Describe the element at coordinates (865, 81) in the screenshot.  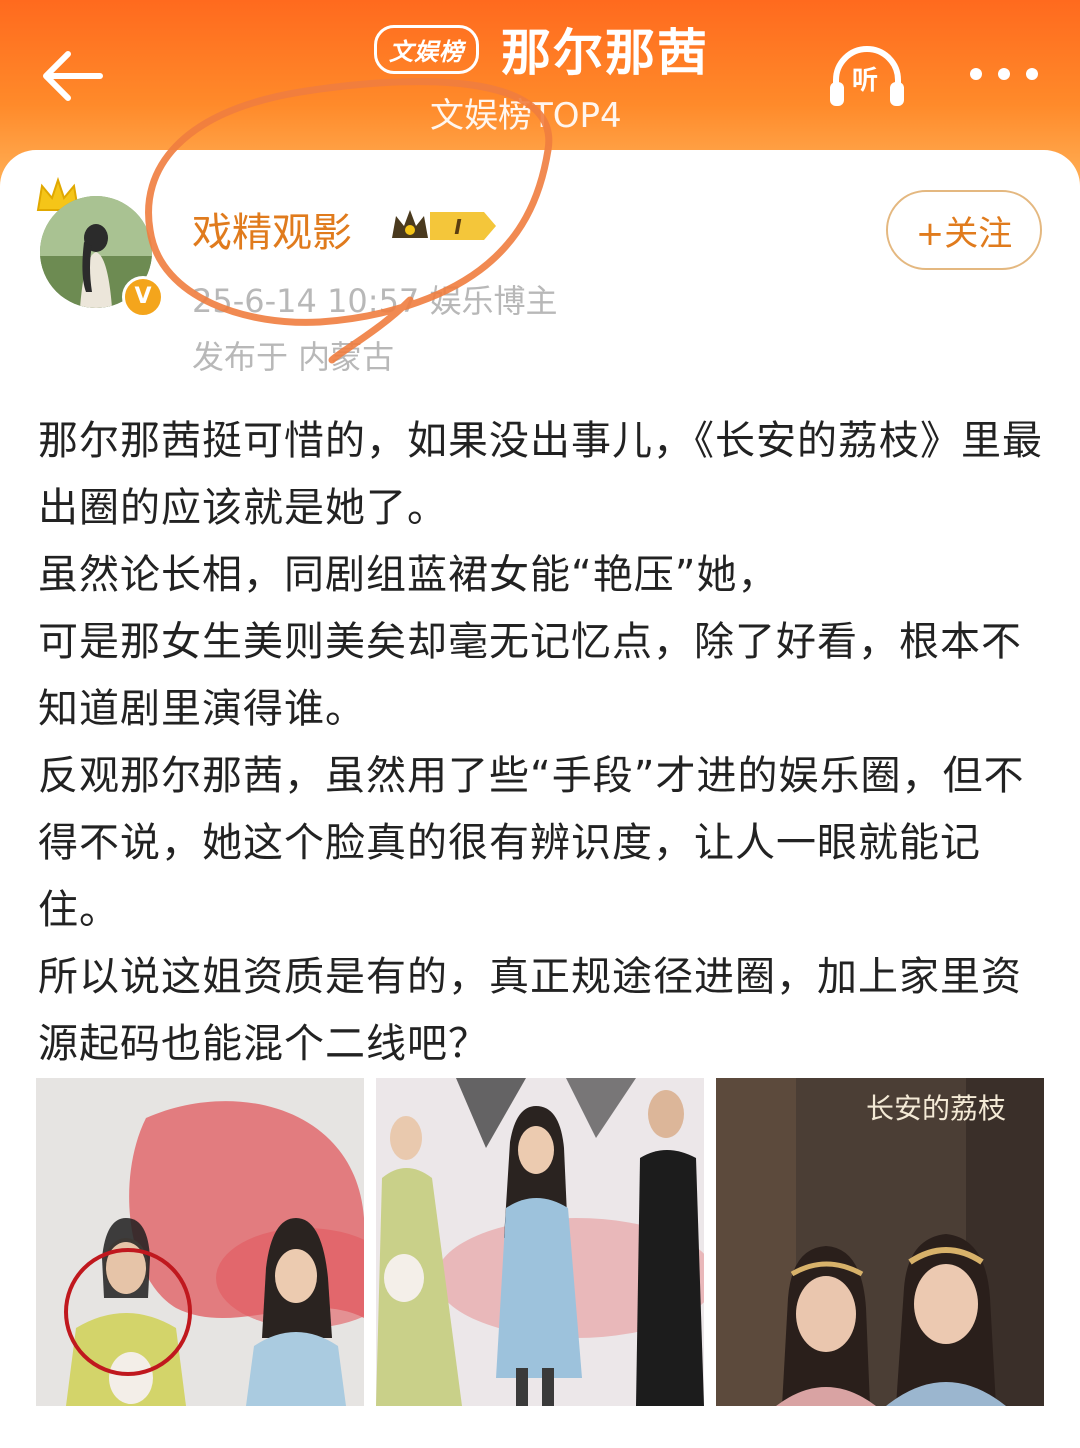
I see `listen-label: 听` at that location.